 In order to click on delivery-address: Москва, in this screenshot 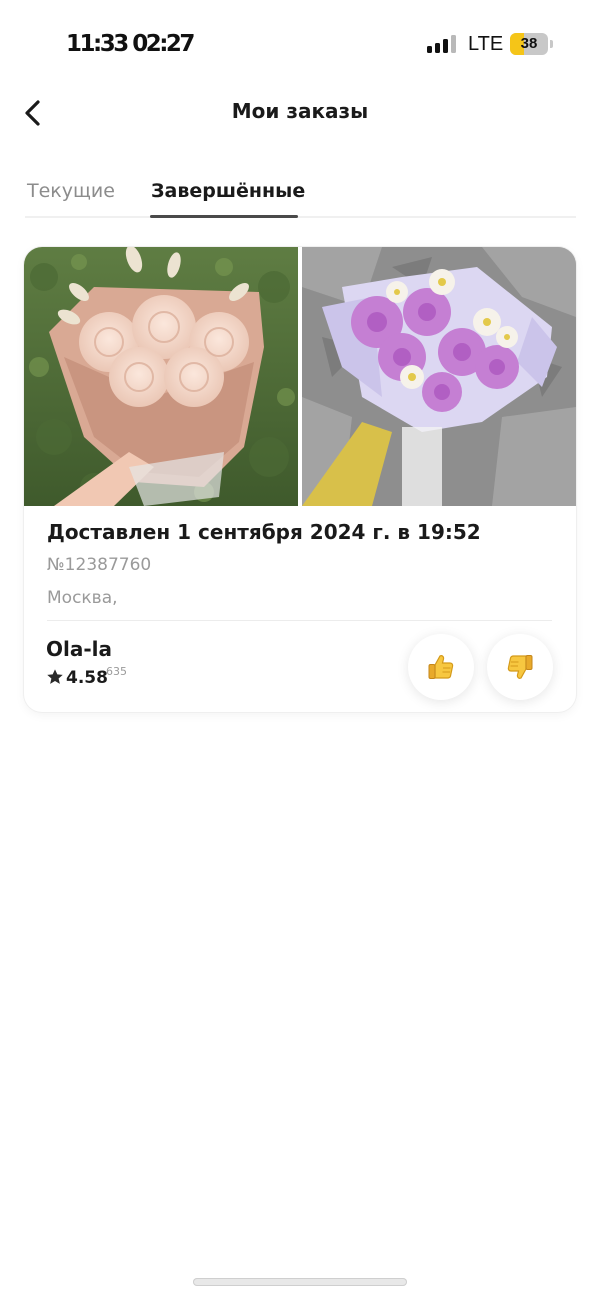, I will do `click(82, 598)`.